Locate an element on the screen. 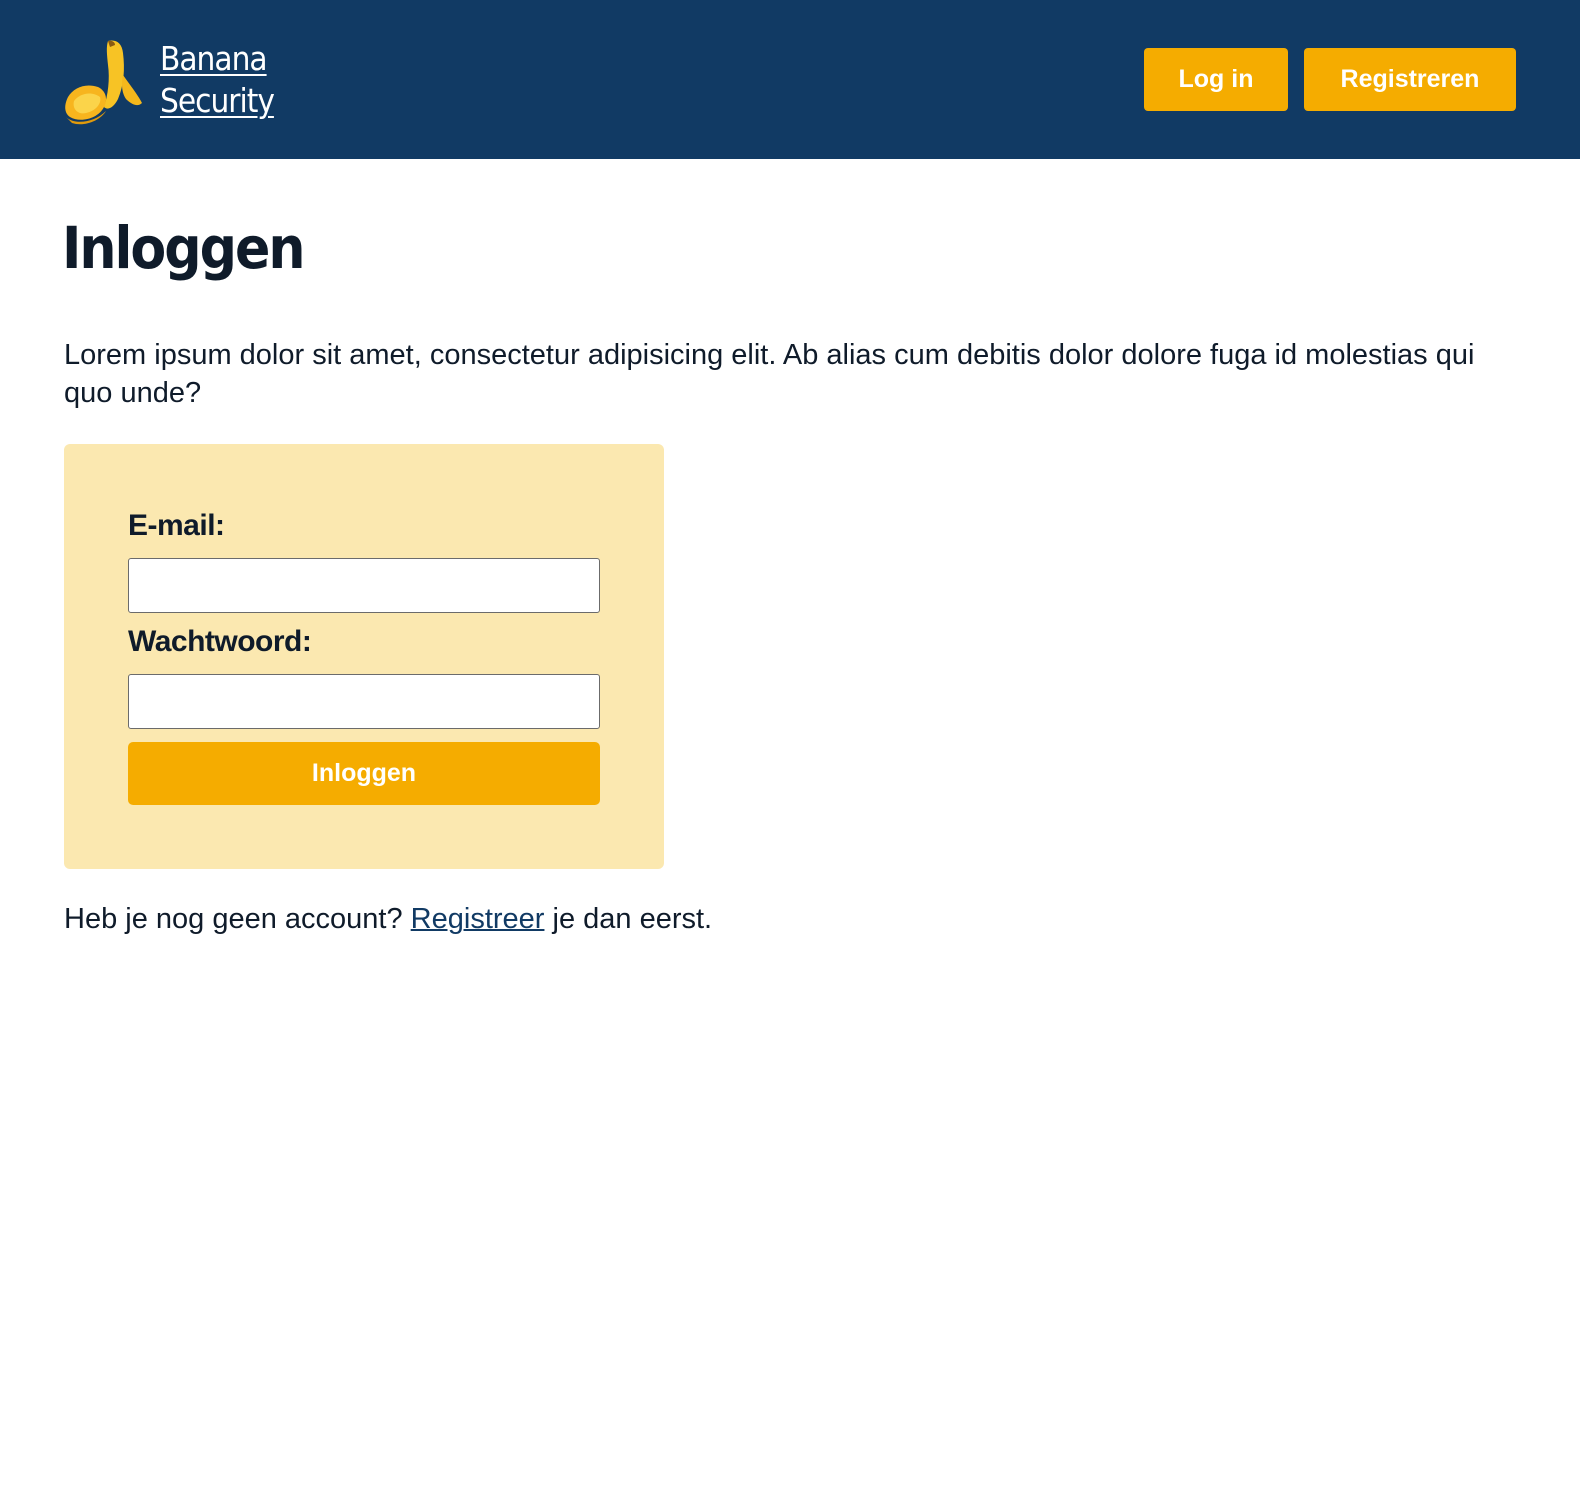 The image size is (1580, 1504). submit-login-button: Inloggen is located at coordinates (364, 773).